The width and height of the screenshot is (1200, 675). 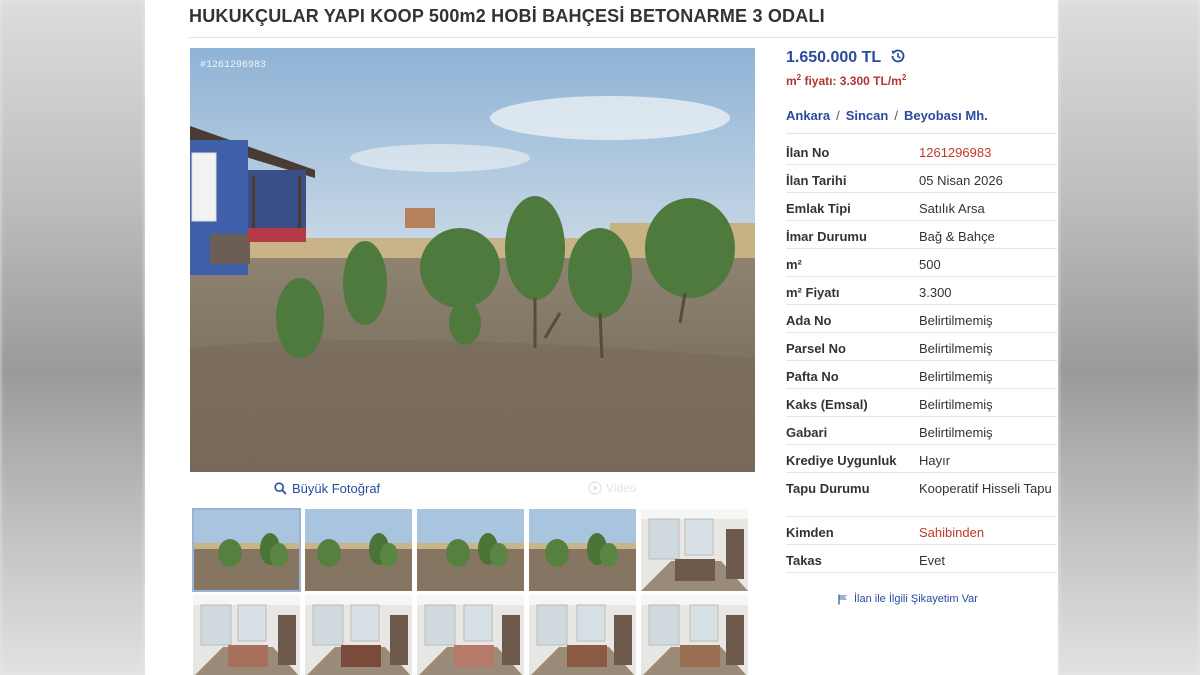 I want to click on detail-row: Krediye Uygunluk Hayır, so click(x=921, y=459).